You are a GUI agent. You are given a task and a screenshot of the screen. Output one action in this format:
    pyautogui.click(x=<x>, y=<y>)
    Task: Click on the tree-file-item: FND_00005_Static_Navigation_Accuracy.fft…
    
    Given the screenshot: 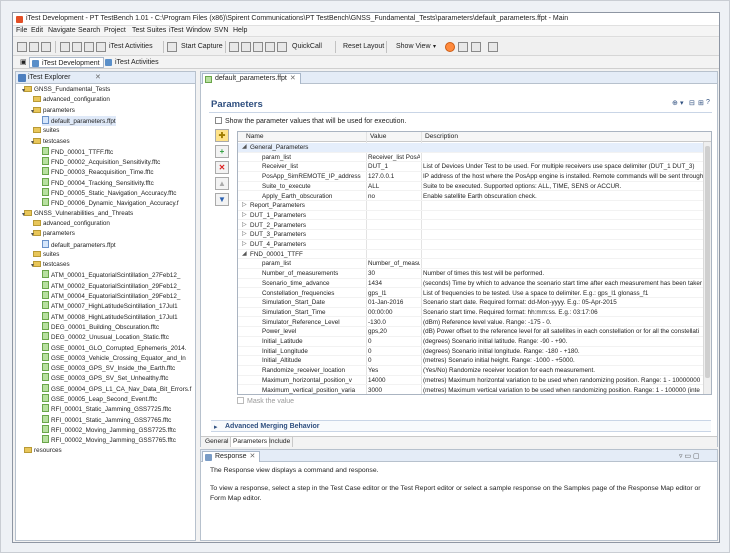 What is the action you would take?
    pyautogui.click(x=109, y=193)
    